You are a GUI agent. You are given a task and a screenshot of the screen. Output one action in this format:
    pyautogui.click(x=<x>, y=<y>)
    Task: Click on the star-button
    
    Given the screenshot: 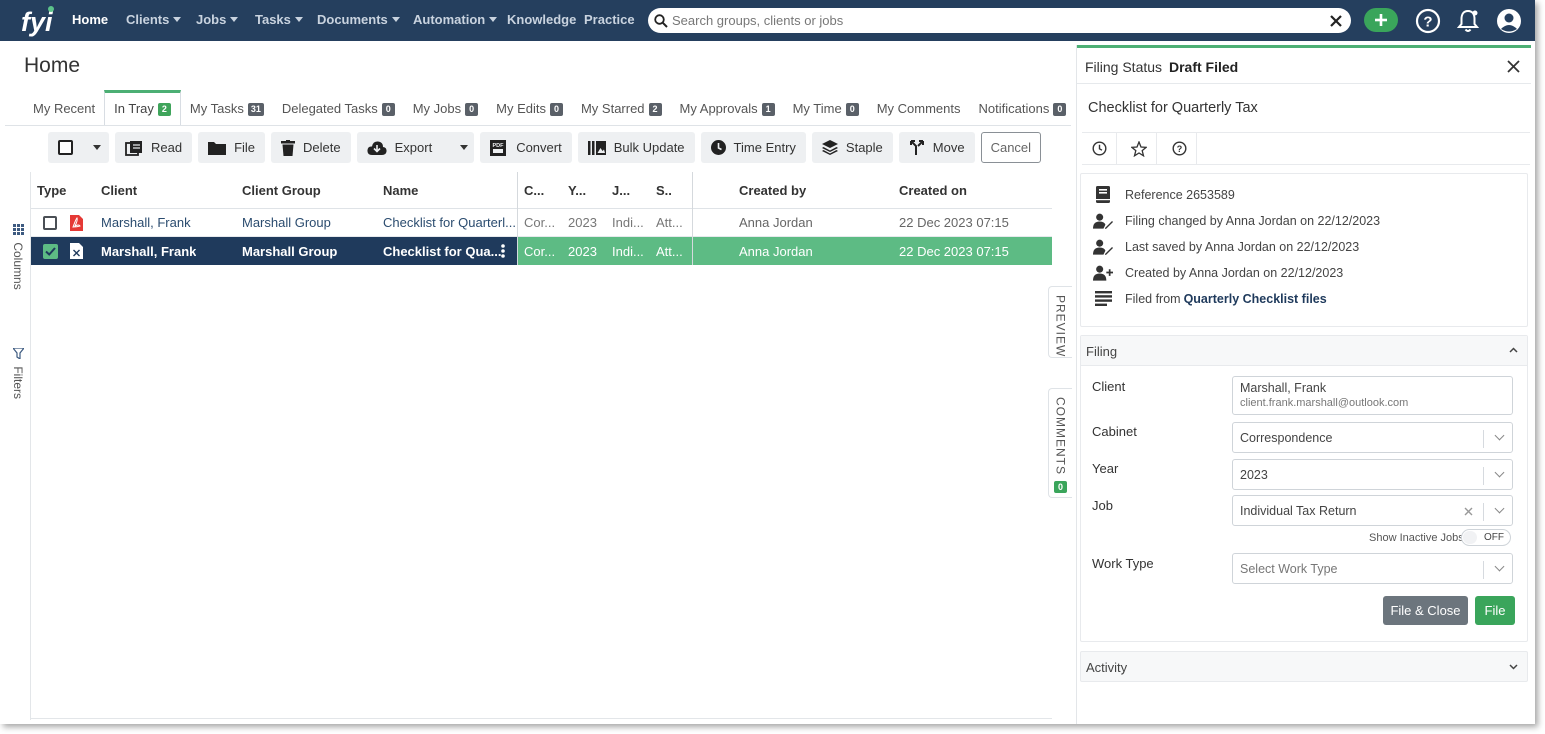 What is the action you would take?
    pyautogui.click(x=1139, y=148)
    